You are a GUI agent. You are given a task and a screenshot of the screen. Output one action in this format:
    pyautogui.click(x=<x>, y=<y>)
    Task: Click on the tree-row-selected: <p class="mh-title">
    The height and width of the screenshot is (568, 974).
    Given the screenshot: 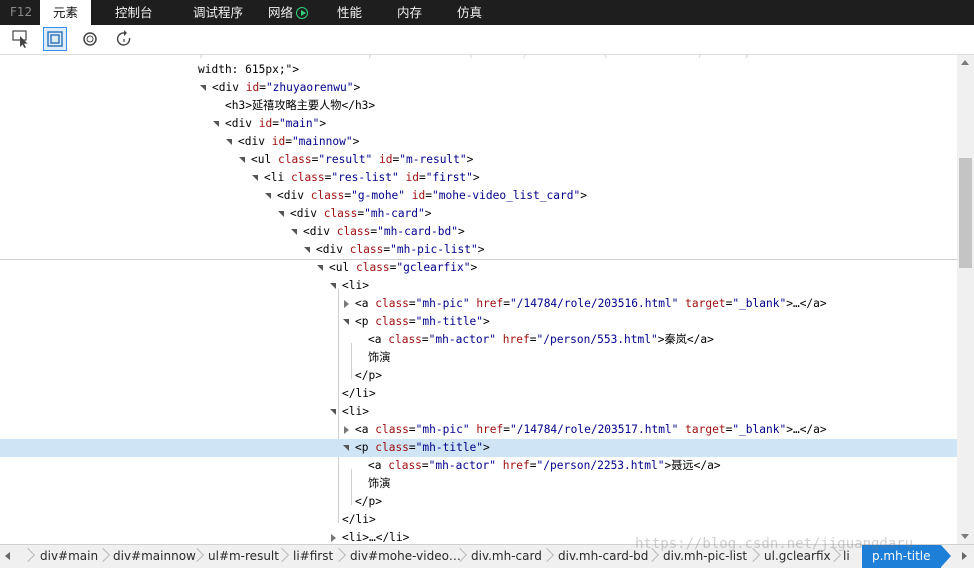 What is the action you would take?
    pyautogui.click(x=478, y=448)
    